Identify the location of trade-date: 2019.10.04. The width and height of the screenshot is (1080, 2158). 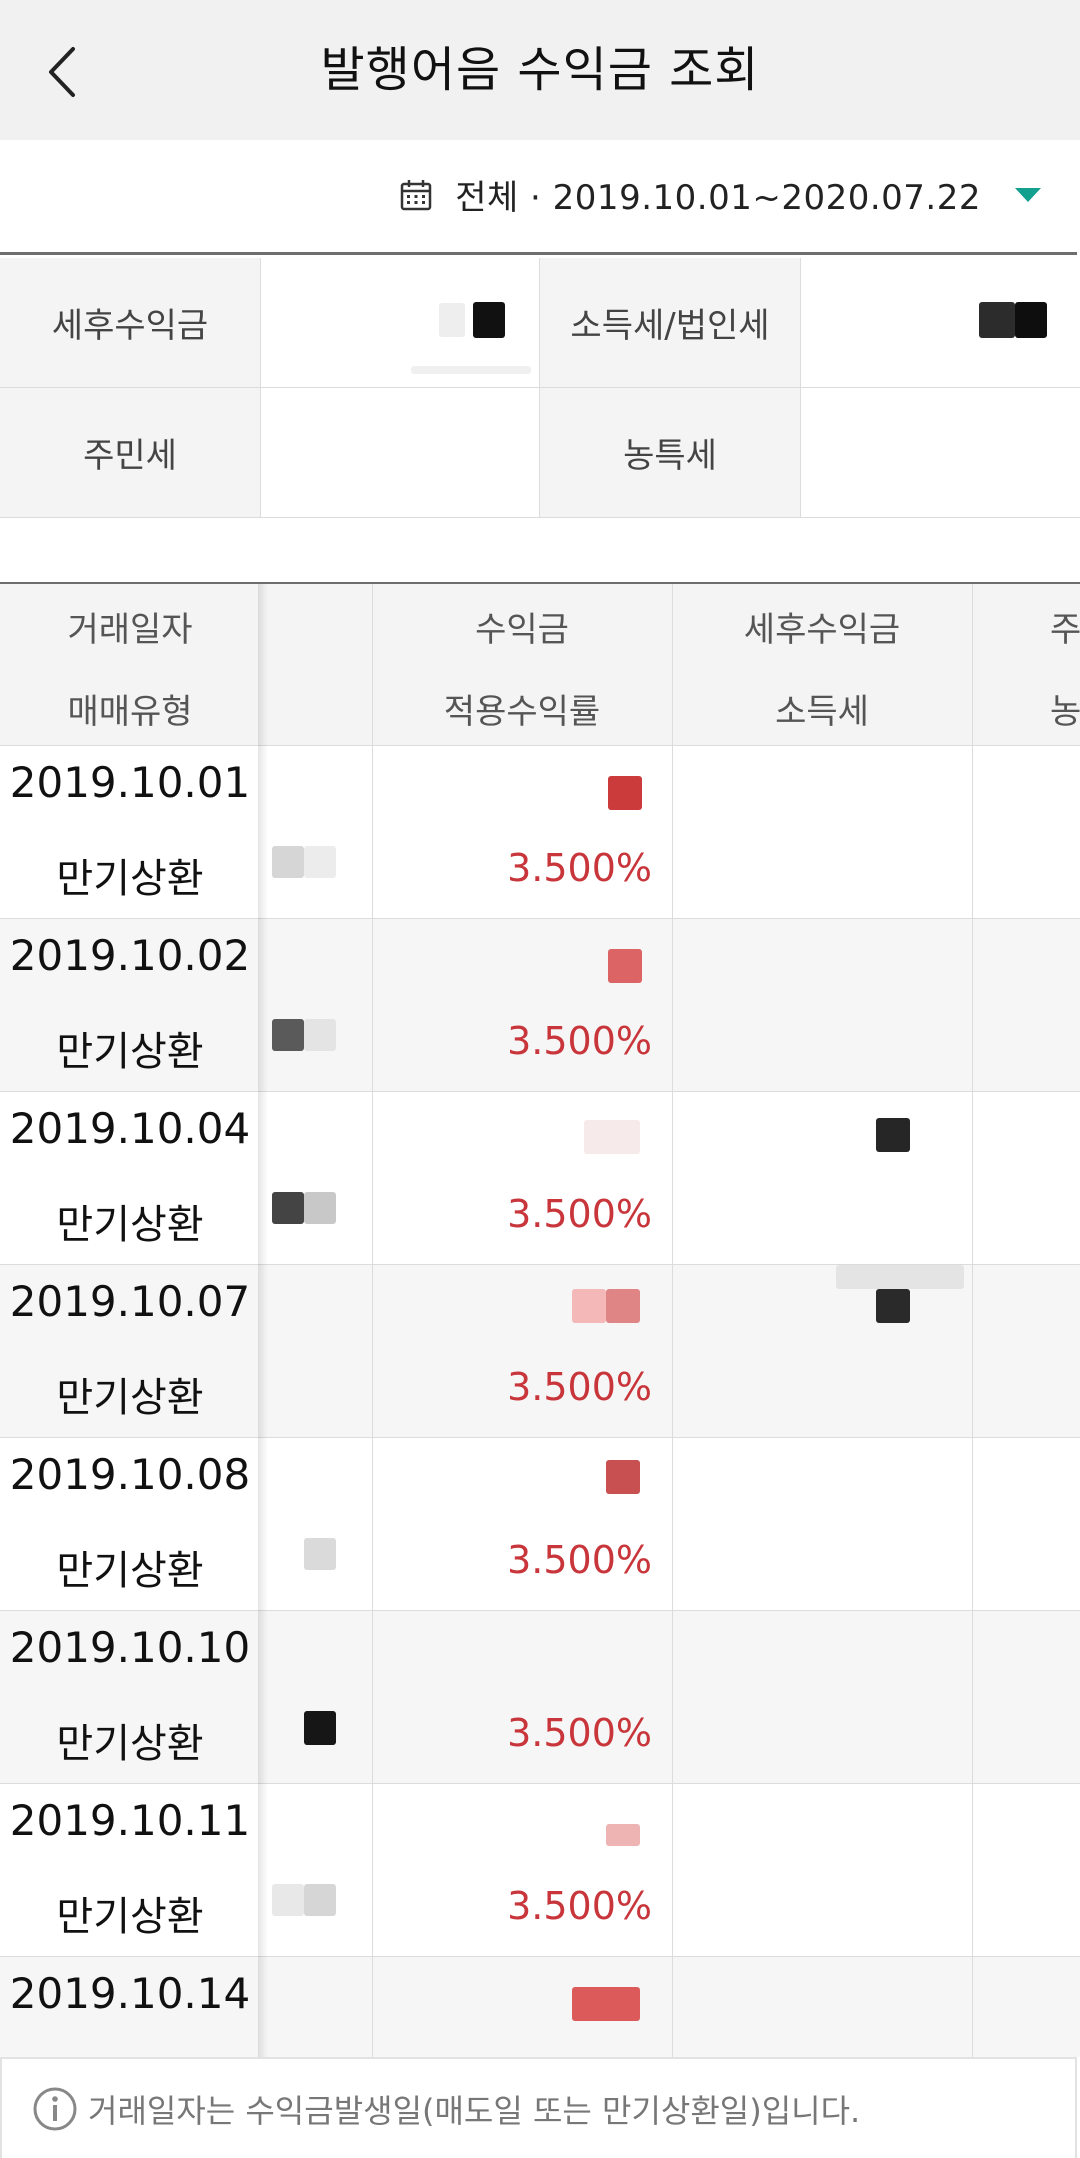
(130, 1128).